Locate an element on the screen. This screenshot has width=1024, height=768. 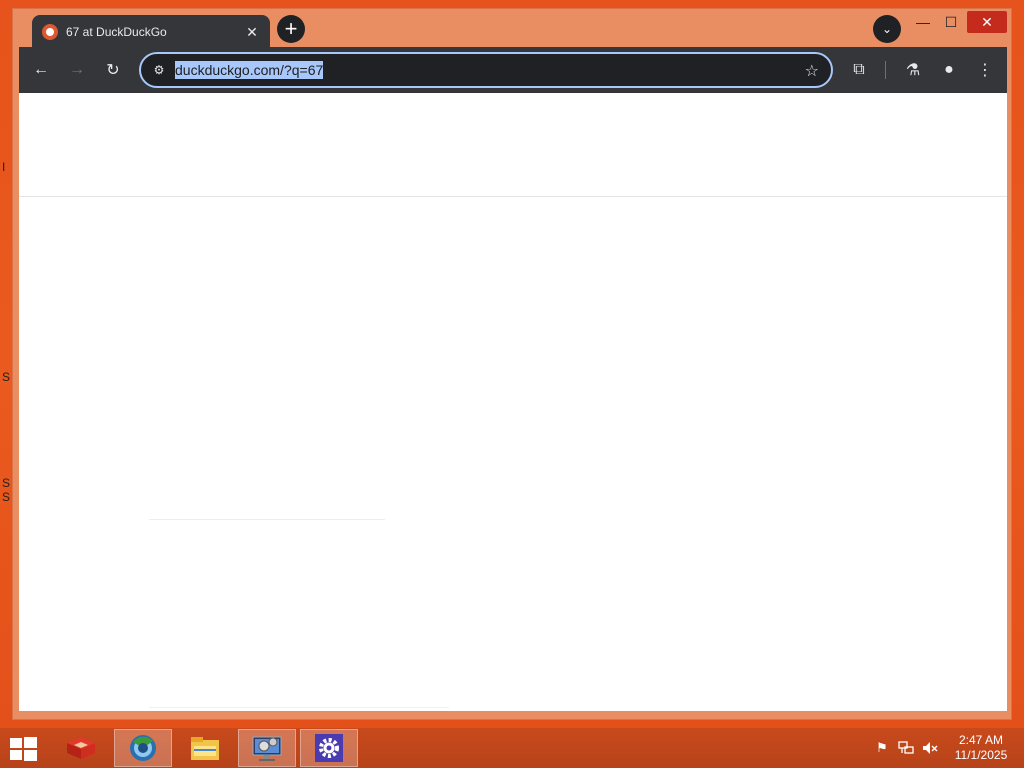
duckduckgo-icon is located at coordinates (50, 32).